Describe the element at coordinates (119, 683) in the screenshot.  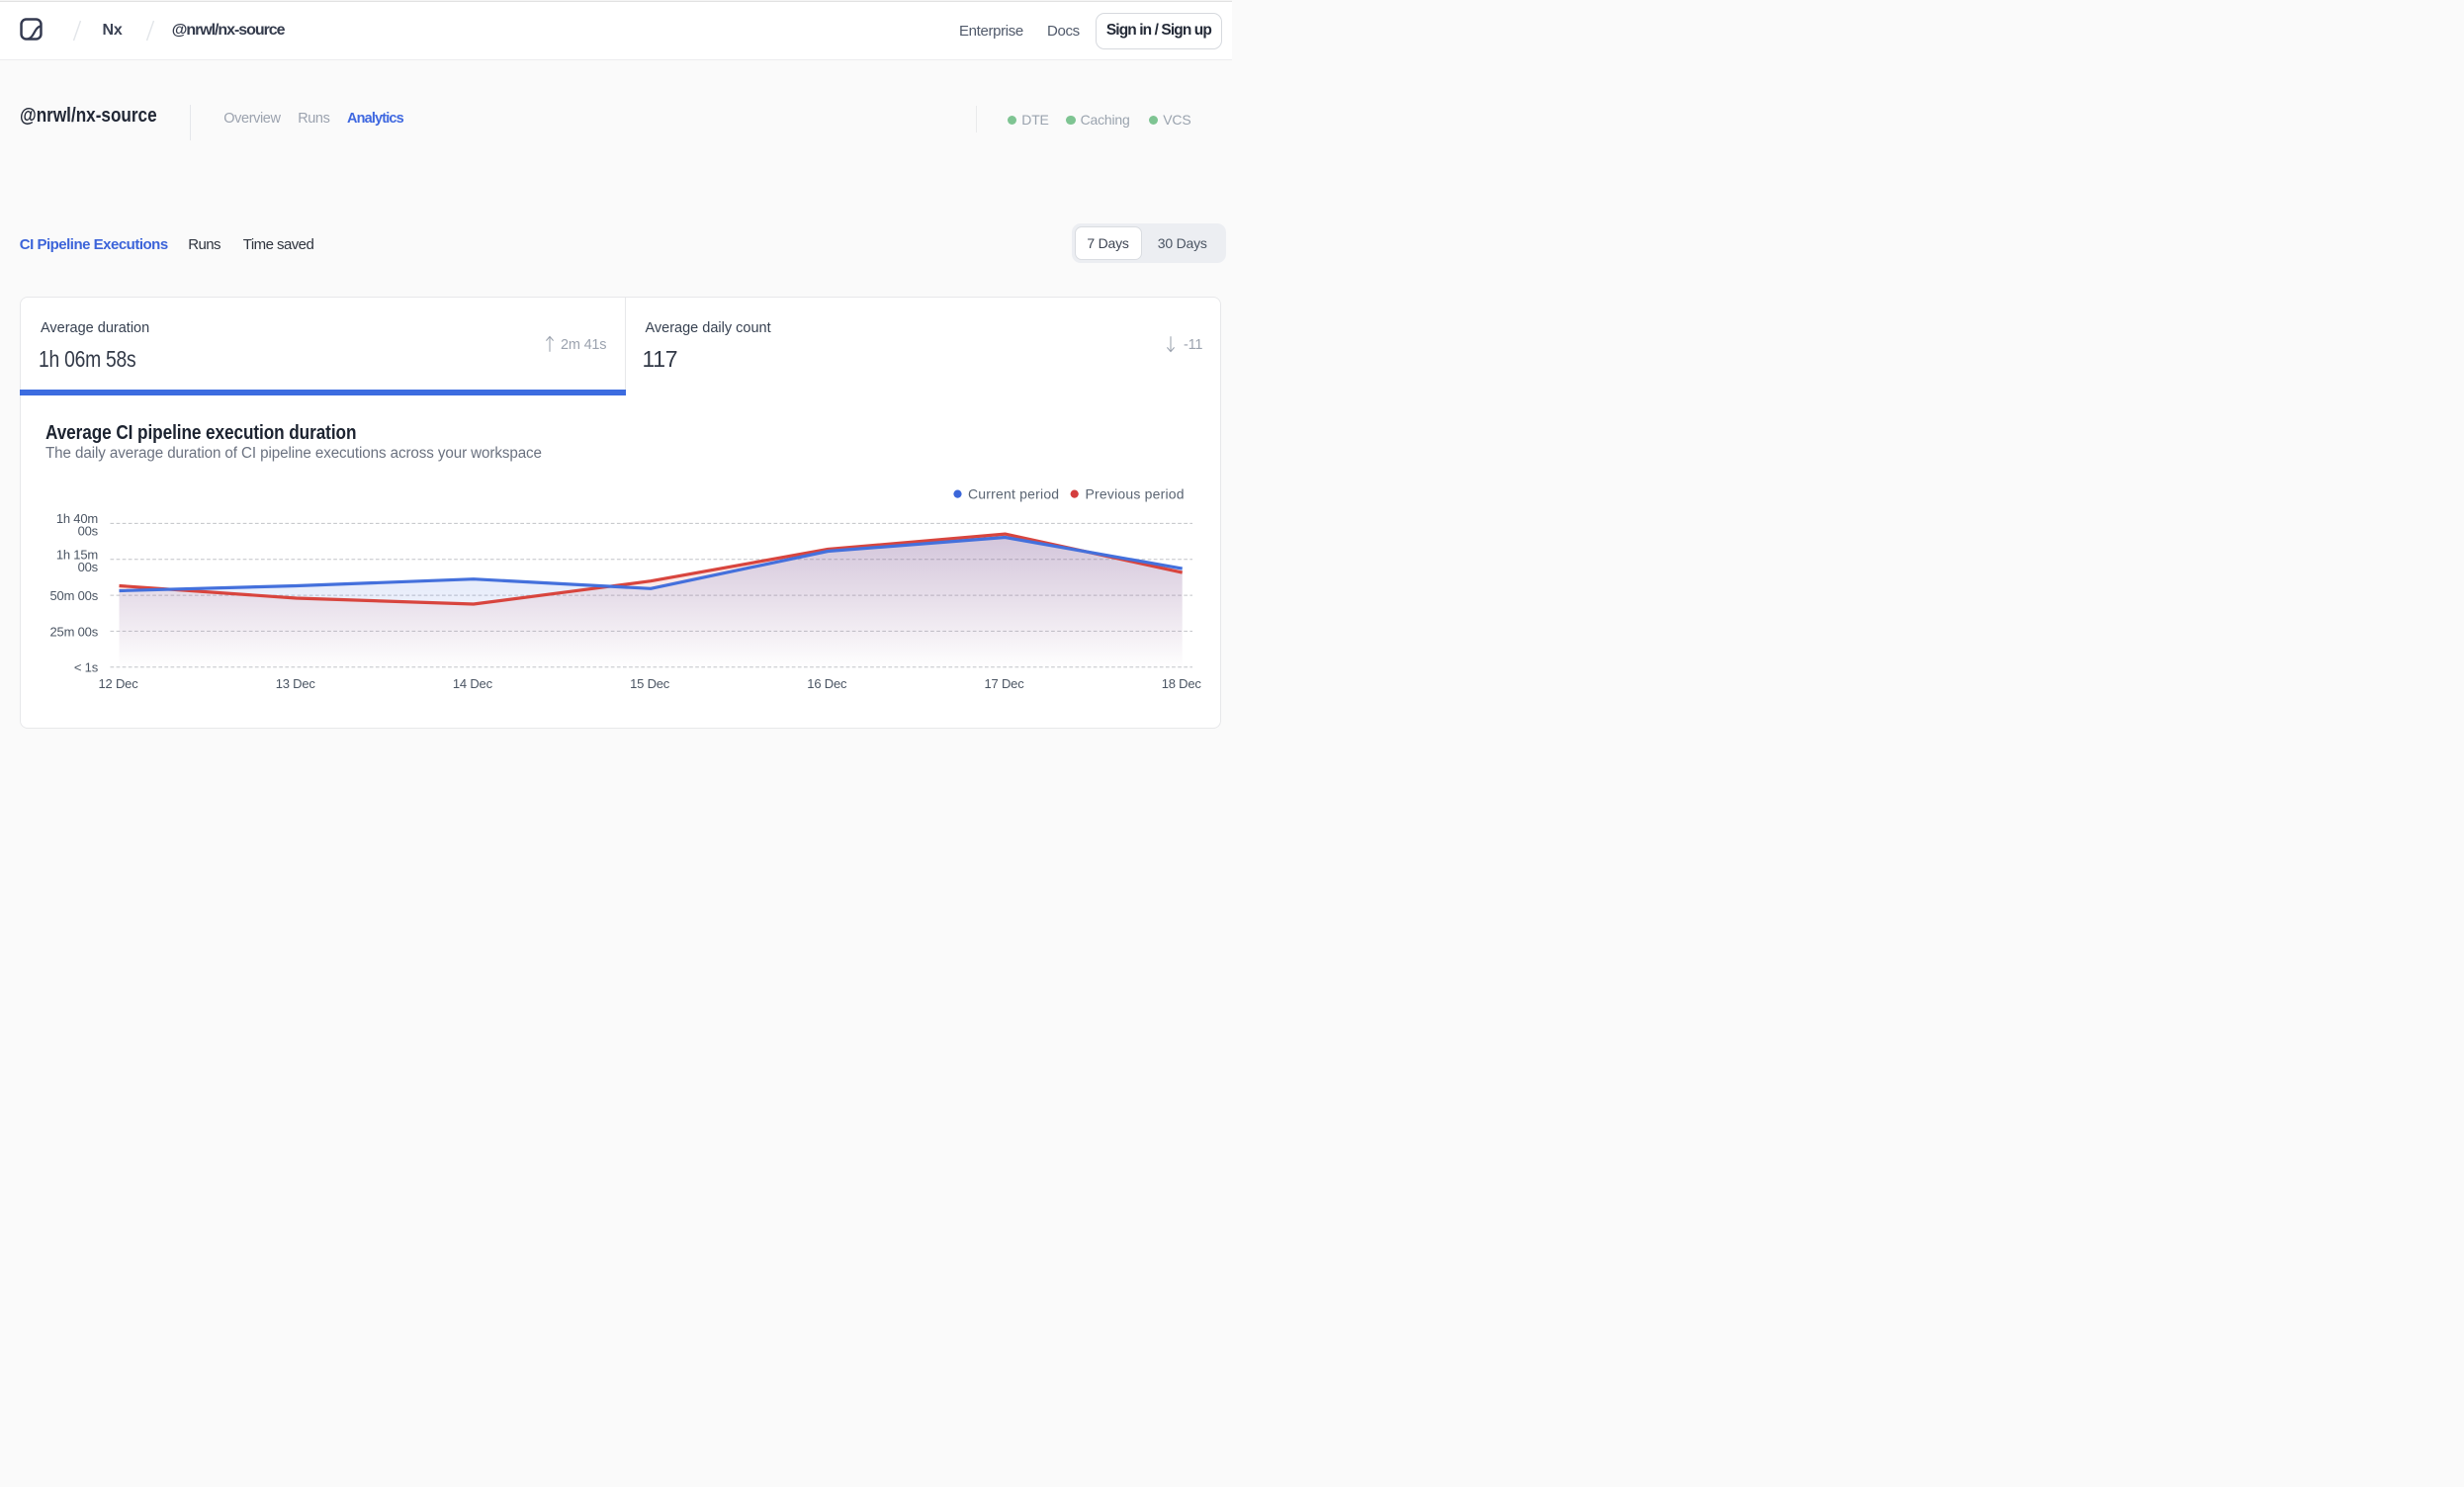
I see `svg-text: 12 Dec` at that location.